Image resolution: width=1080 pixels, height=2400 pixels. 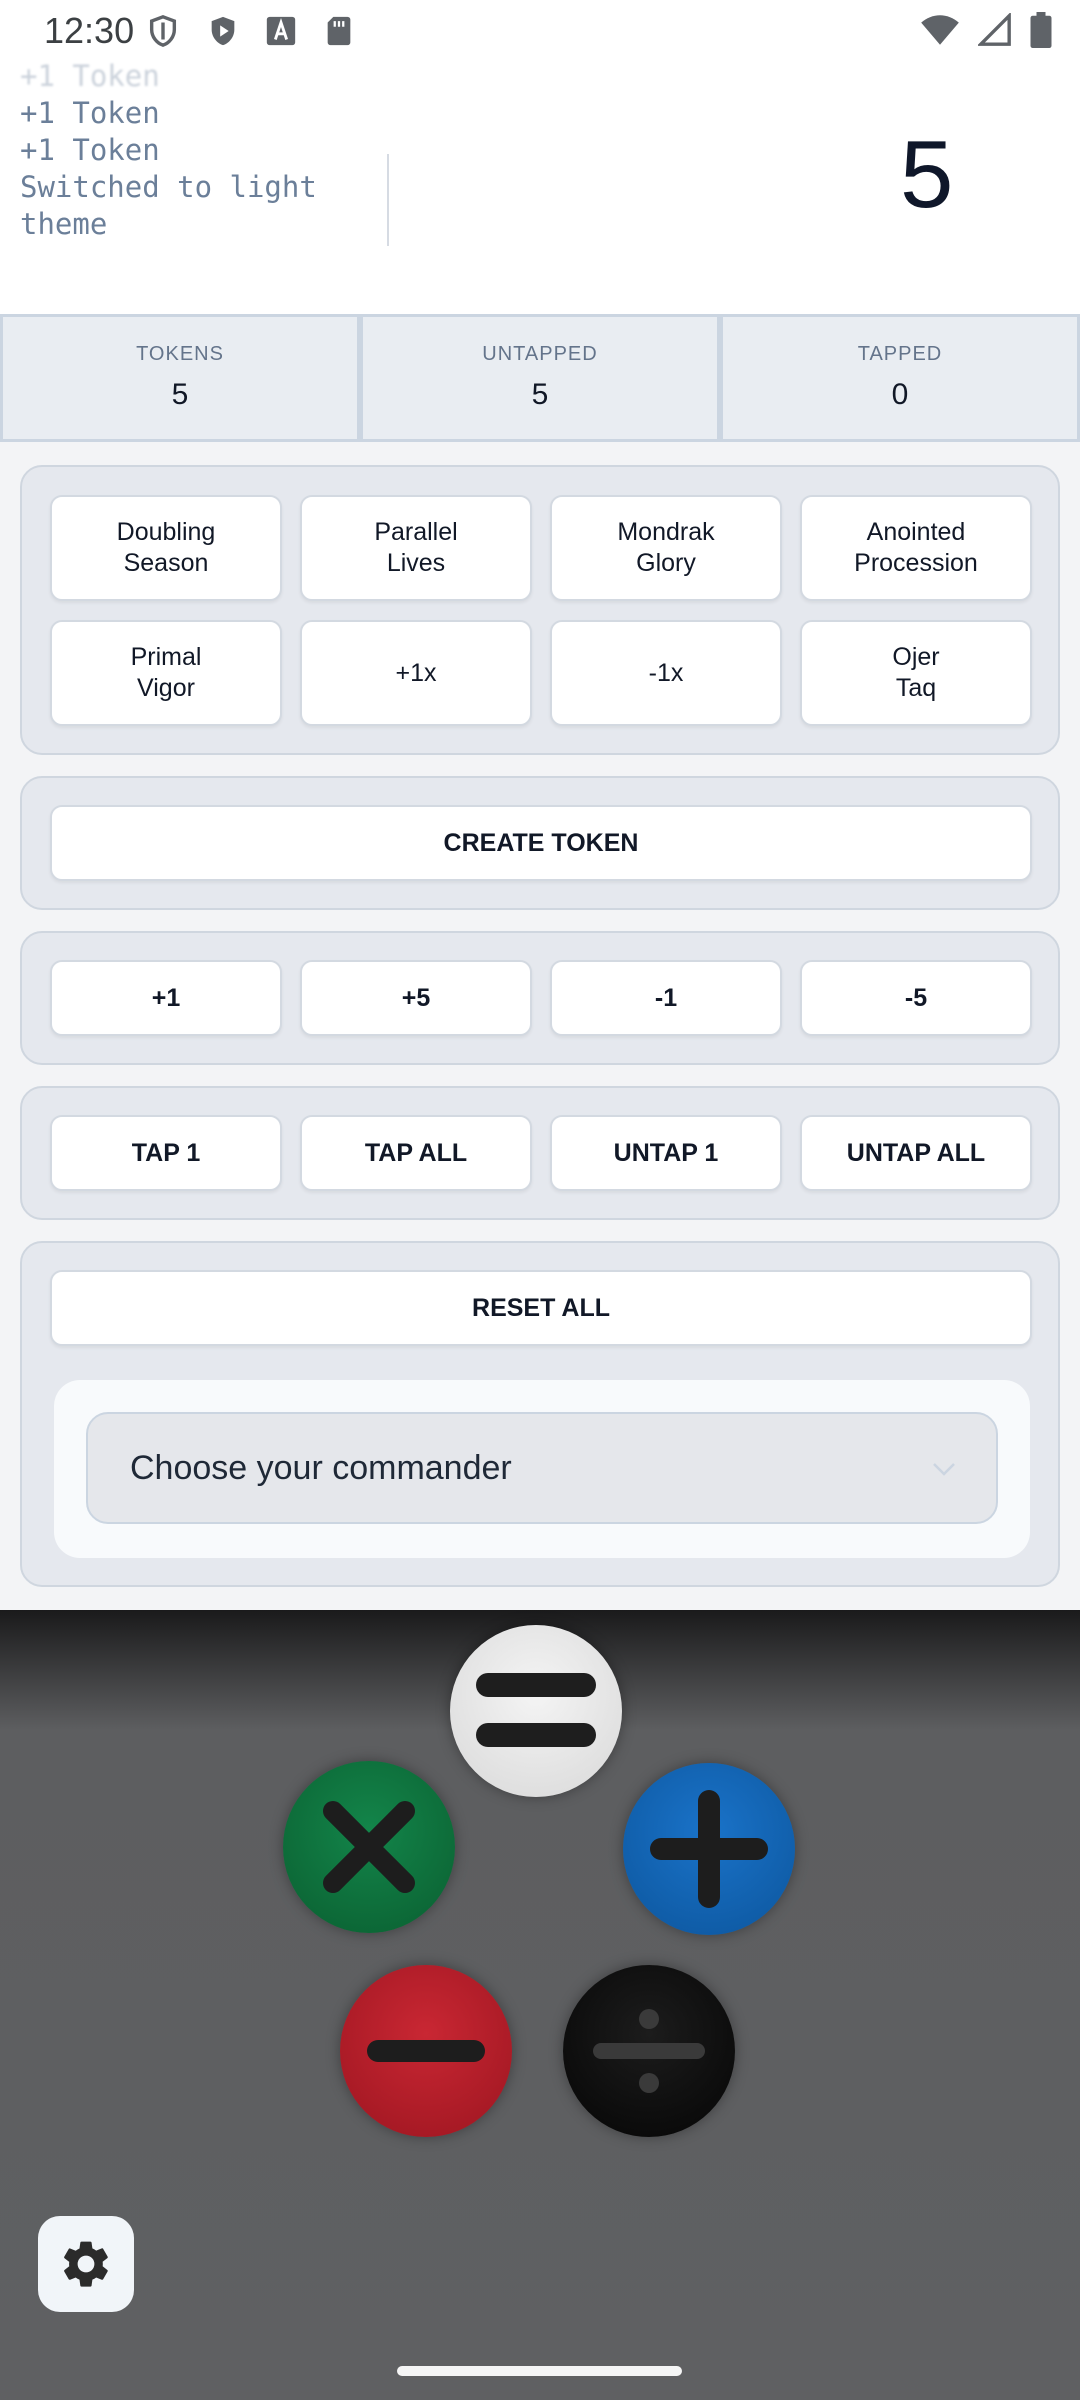 I want to click on minus-icon, so click(x=426, y=2051).